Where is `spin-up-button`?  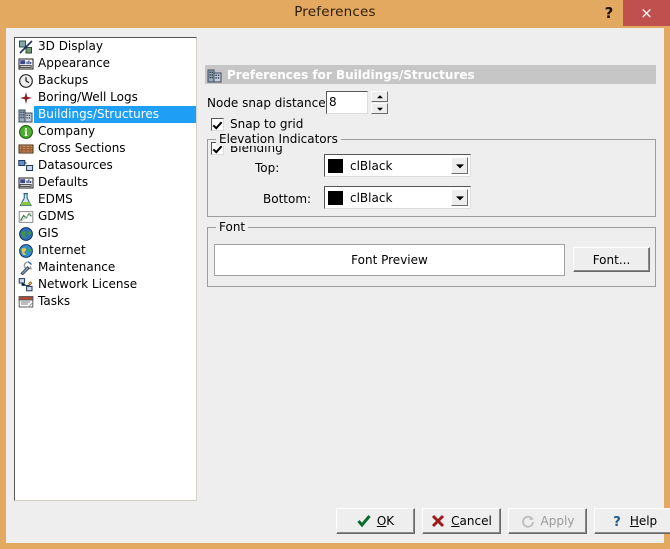
spin-up-button is located at coordinates (379, 96).